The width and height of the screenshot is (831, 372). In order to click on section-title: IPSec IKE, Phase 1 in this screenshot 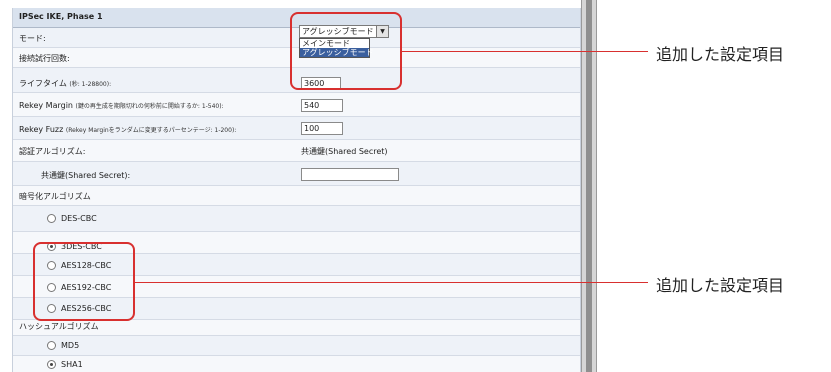, I will do `click(61, 16)`.